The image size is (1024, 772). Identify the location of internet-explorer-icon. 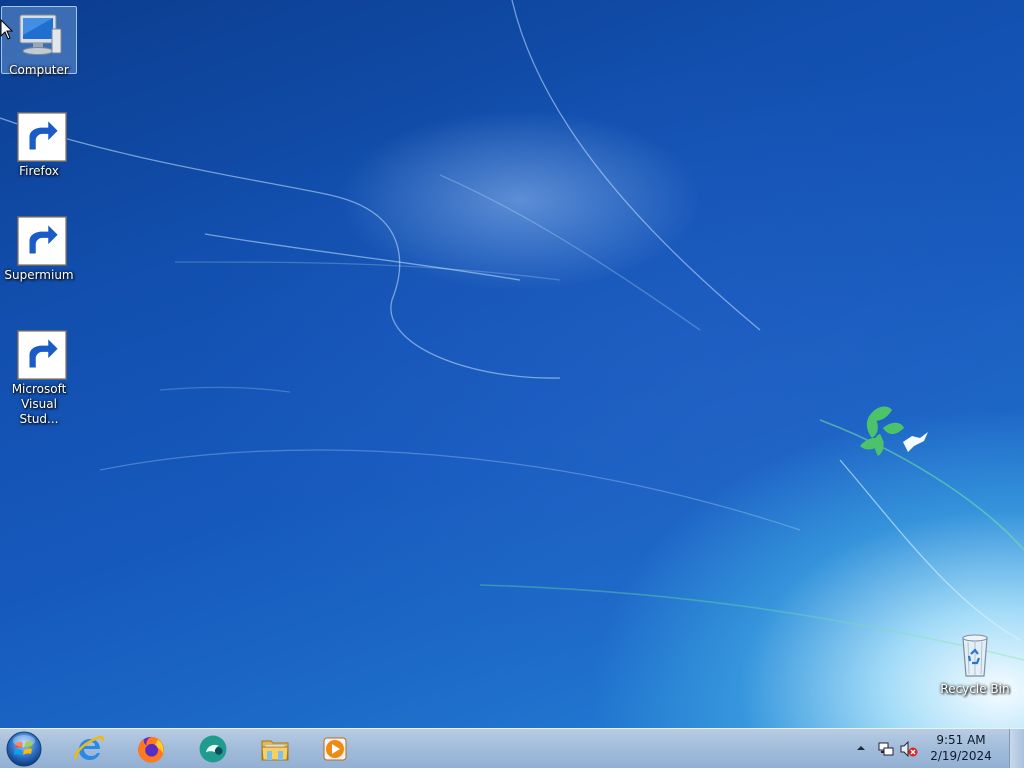
(89, 748).